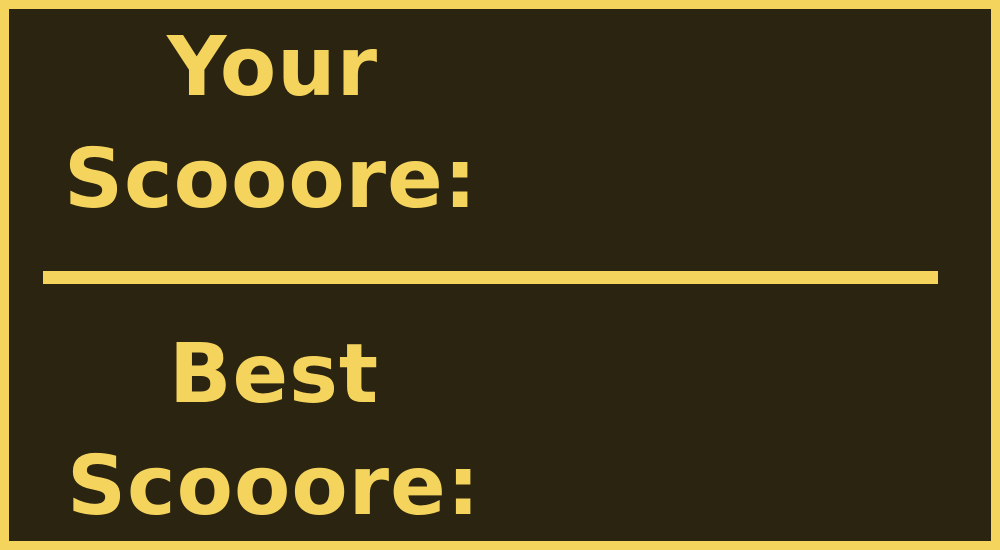 The height and width of the screenshot is (550, 1000). Describe the element at coordinates (274, 374) in the screenshot. I see `best-score-heading-word: Best` at that location.